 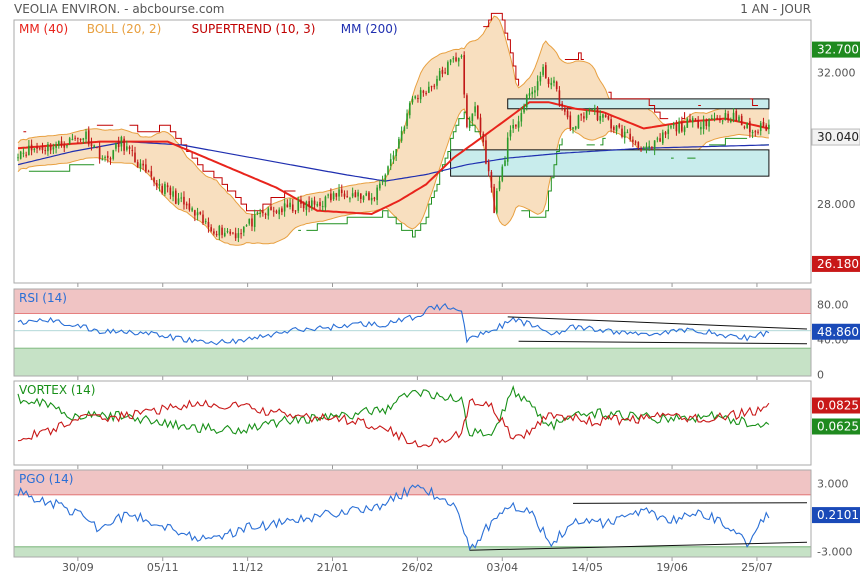 I want to click on legend-item-0: VORTEX (14), so click(x=57, y=390).